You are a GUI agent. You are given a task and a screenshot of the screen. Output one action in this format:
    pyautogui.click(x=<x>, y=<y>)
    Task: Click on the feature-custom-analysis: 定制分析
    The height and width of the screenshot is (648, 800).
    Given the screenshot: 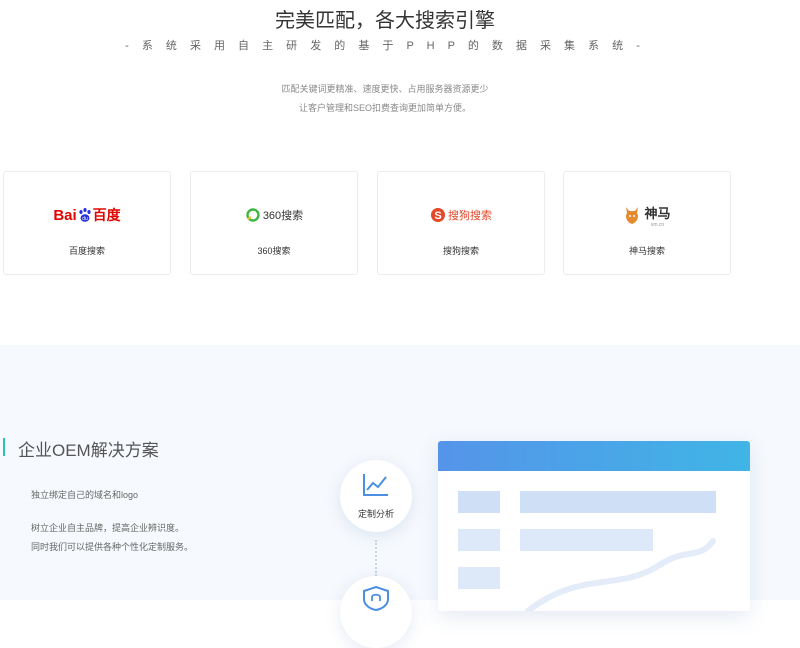 What is the action you would take?
    pyautogui.click(x=376, y=496)
    